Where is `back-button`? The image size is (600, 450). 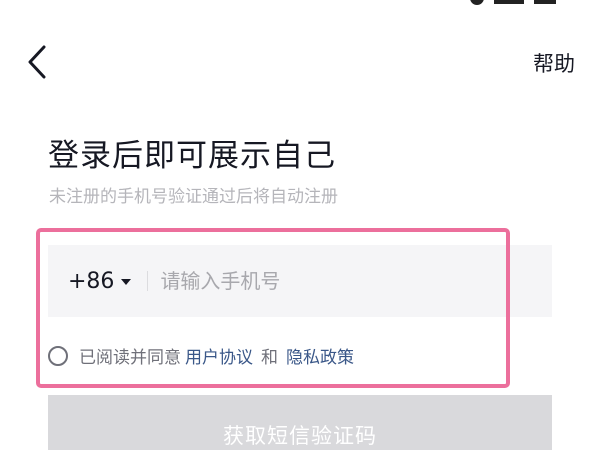 back-button is located at coordinates (37, 62).